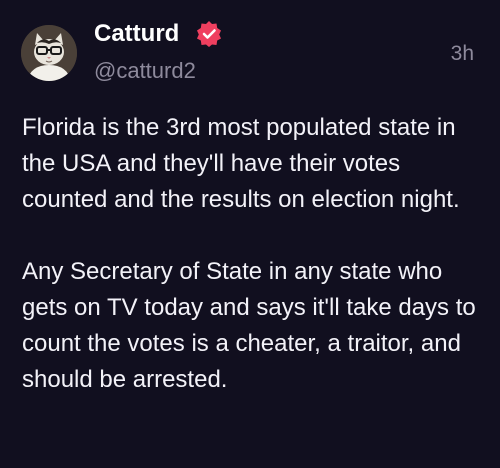 This screenshot has width=500, height=468. Describe the element at coordinates (462, 54) in the screenshot. I see `post-timestamp: 3h` at that location.